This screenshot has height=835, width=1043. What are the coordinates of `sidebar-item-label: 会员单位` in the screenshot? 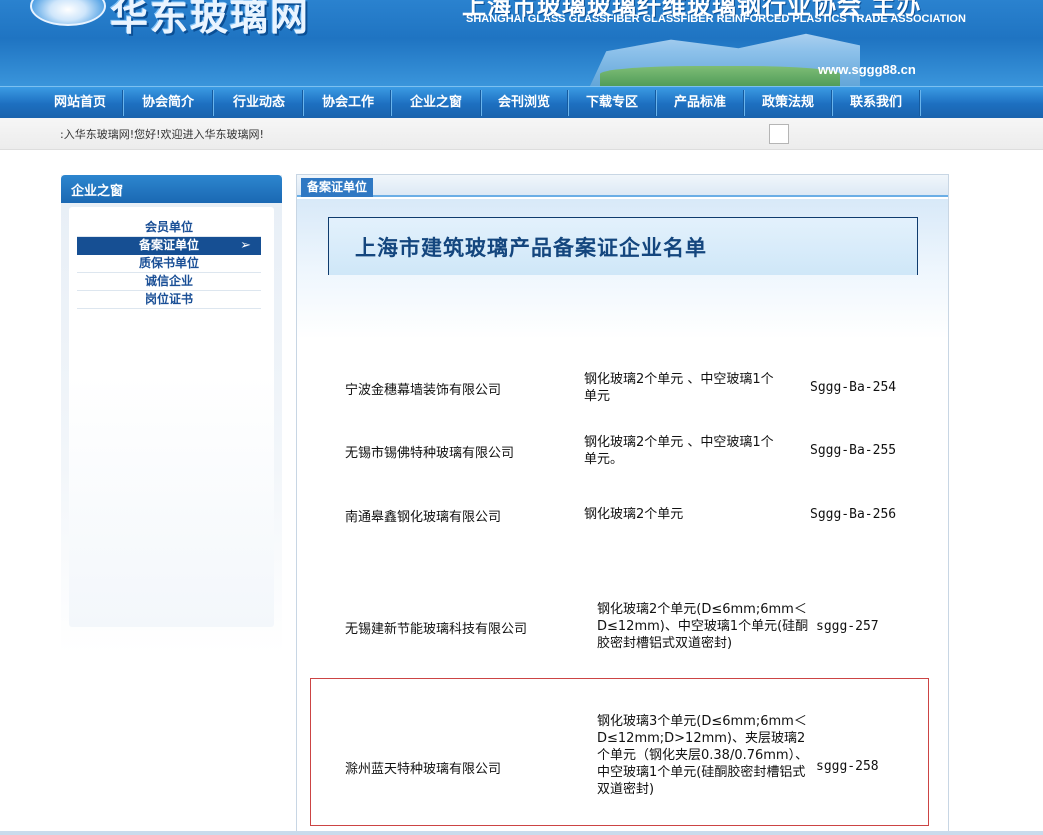 It's located at (168, 227).